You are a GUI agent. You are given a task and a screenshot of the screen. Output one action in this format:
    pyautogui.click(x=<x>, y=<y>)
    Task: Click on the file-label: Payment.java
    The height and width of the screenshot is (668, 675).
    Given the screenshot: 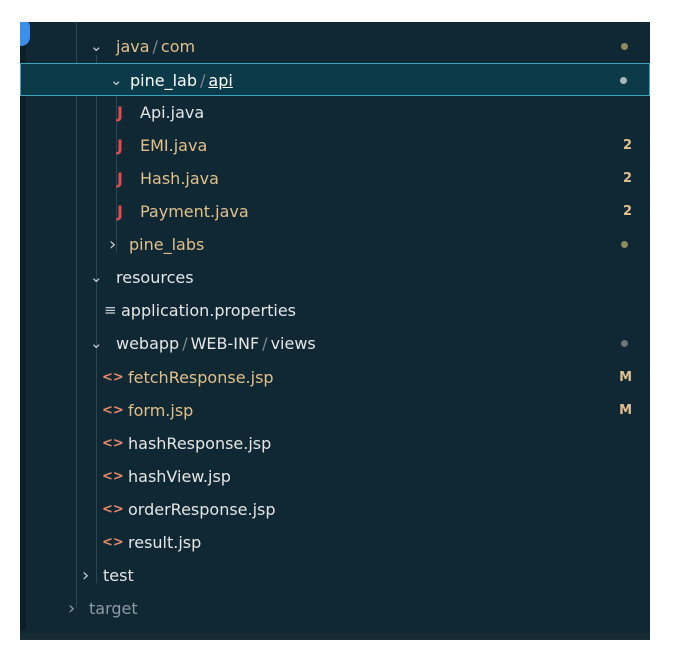 What is the action you would take?
    pyautogui.click(x=194, y=211)
    